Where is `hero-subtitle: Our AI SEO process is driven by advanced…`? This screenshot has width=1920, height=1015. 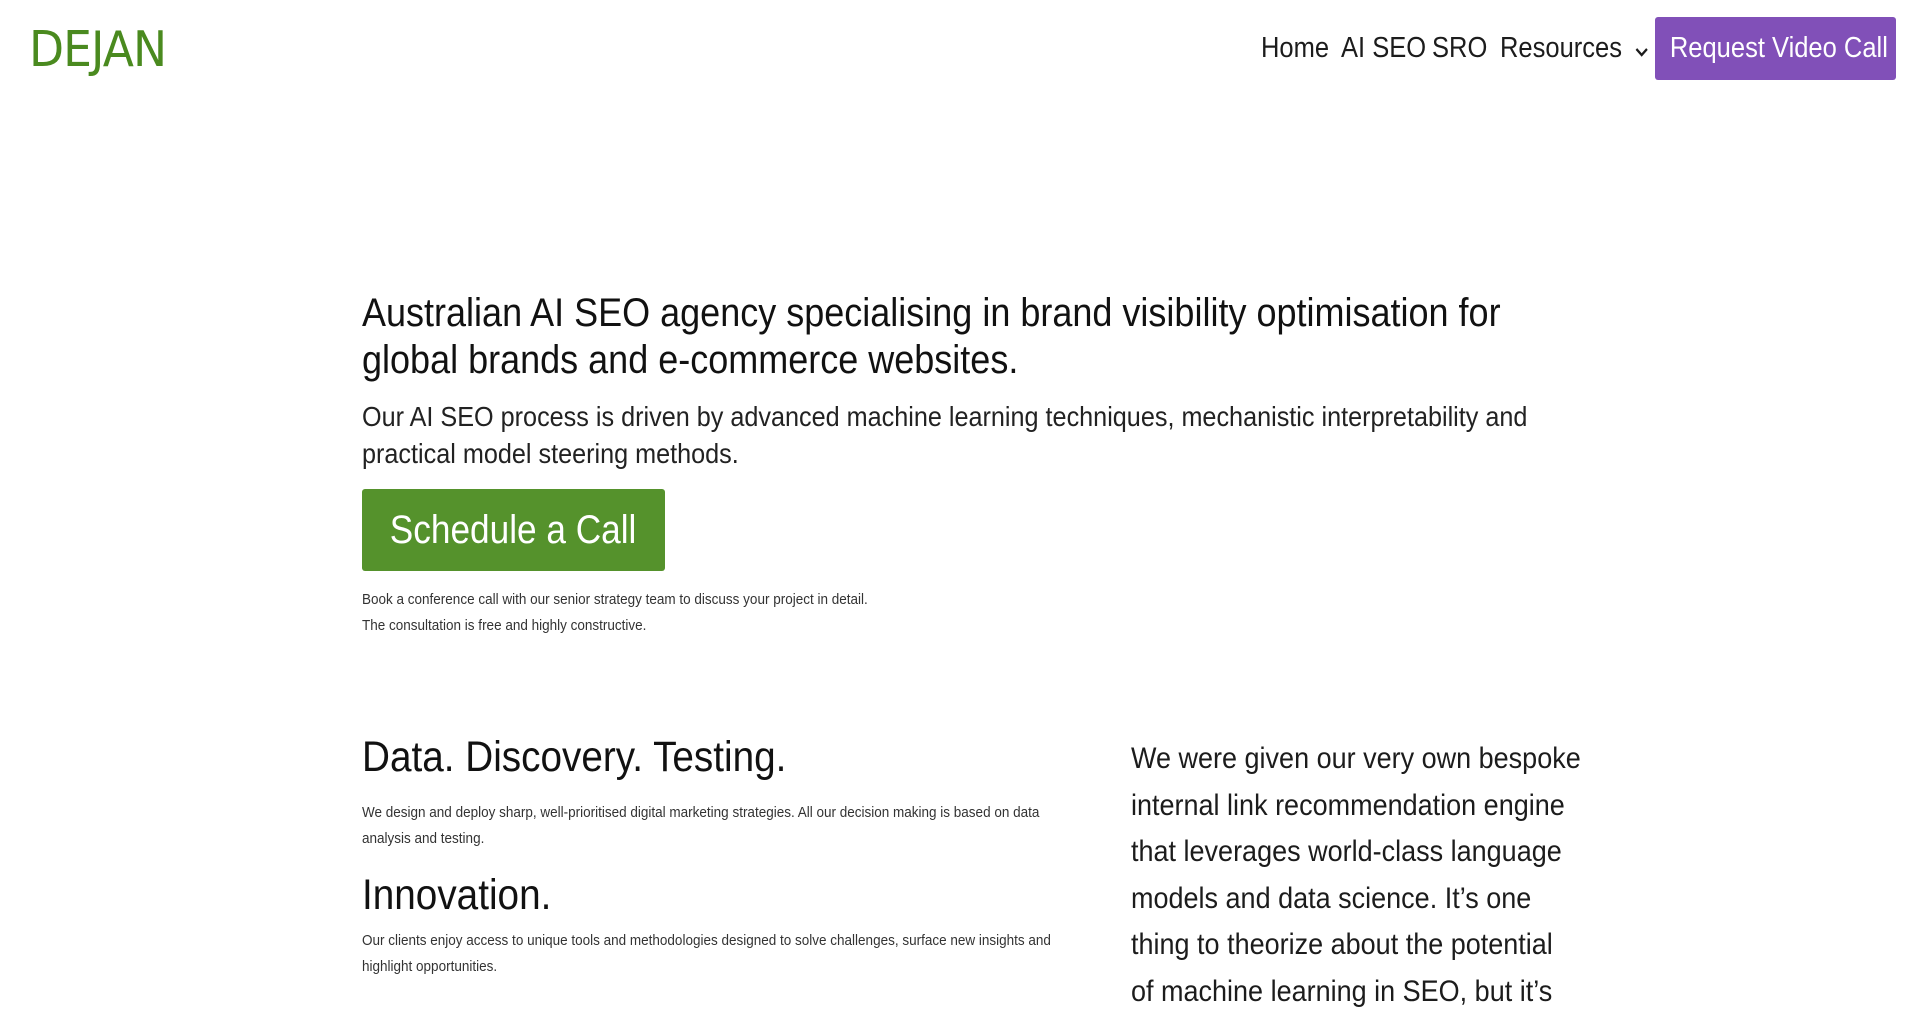 hero-subtitle: Our AI SEO process is driven by advanced… is located at coordinates (945, 435).